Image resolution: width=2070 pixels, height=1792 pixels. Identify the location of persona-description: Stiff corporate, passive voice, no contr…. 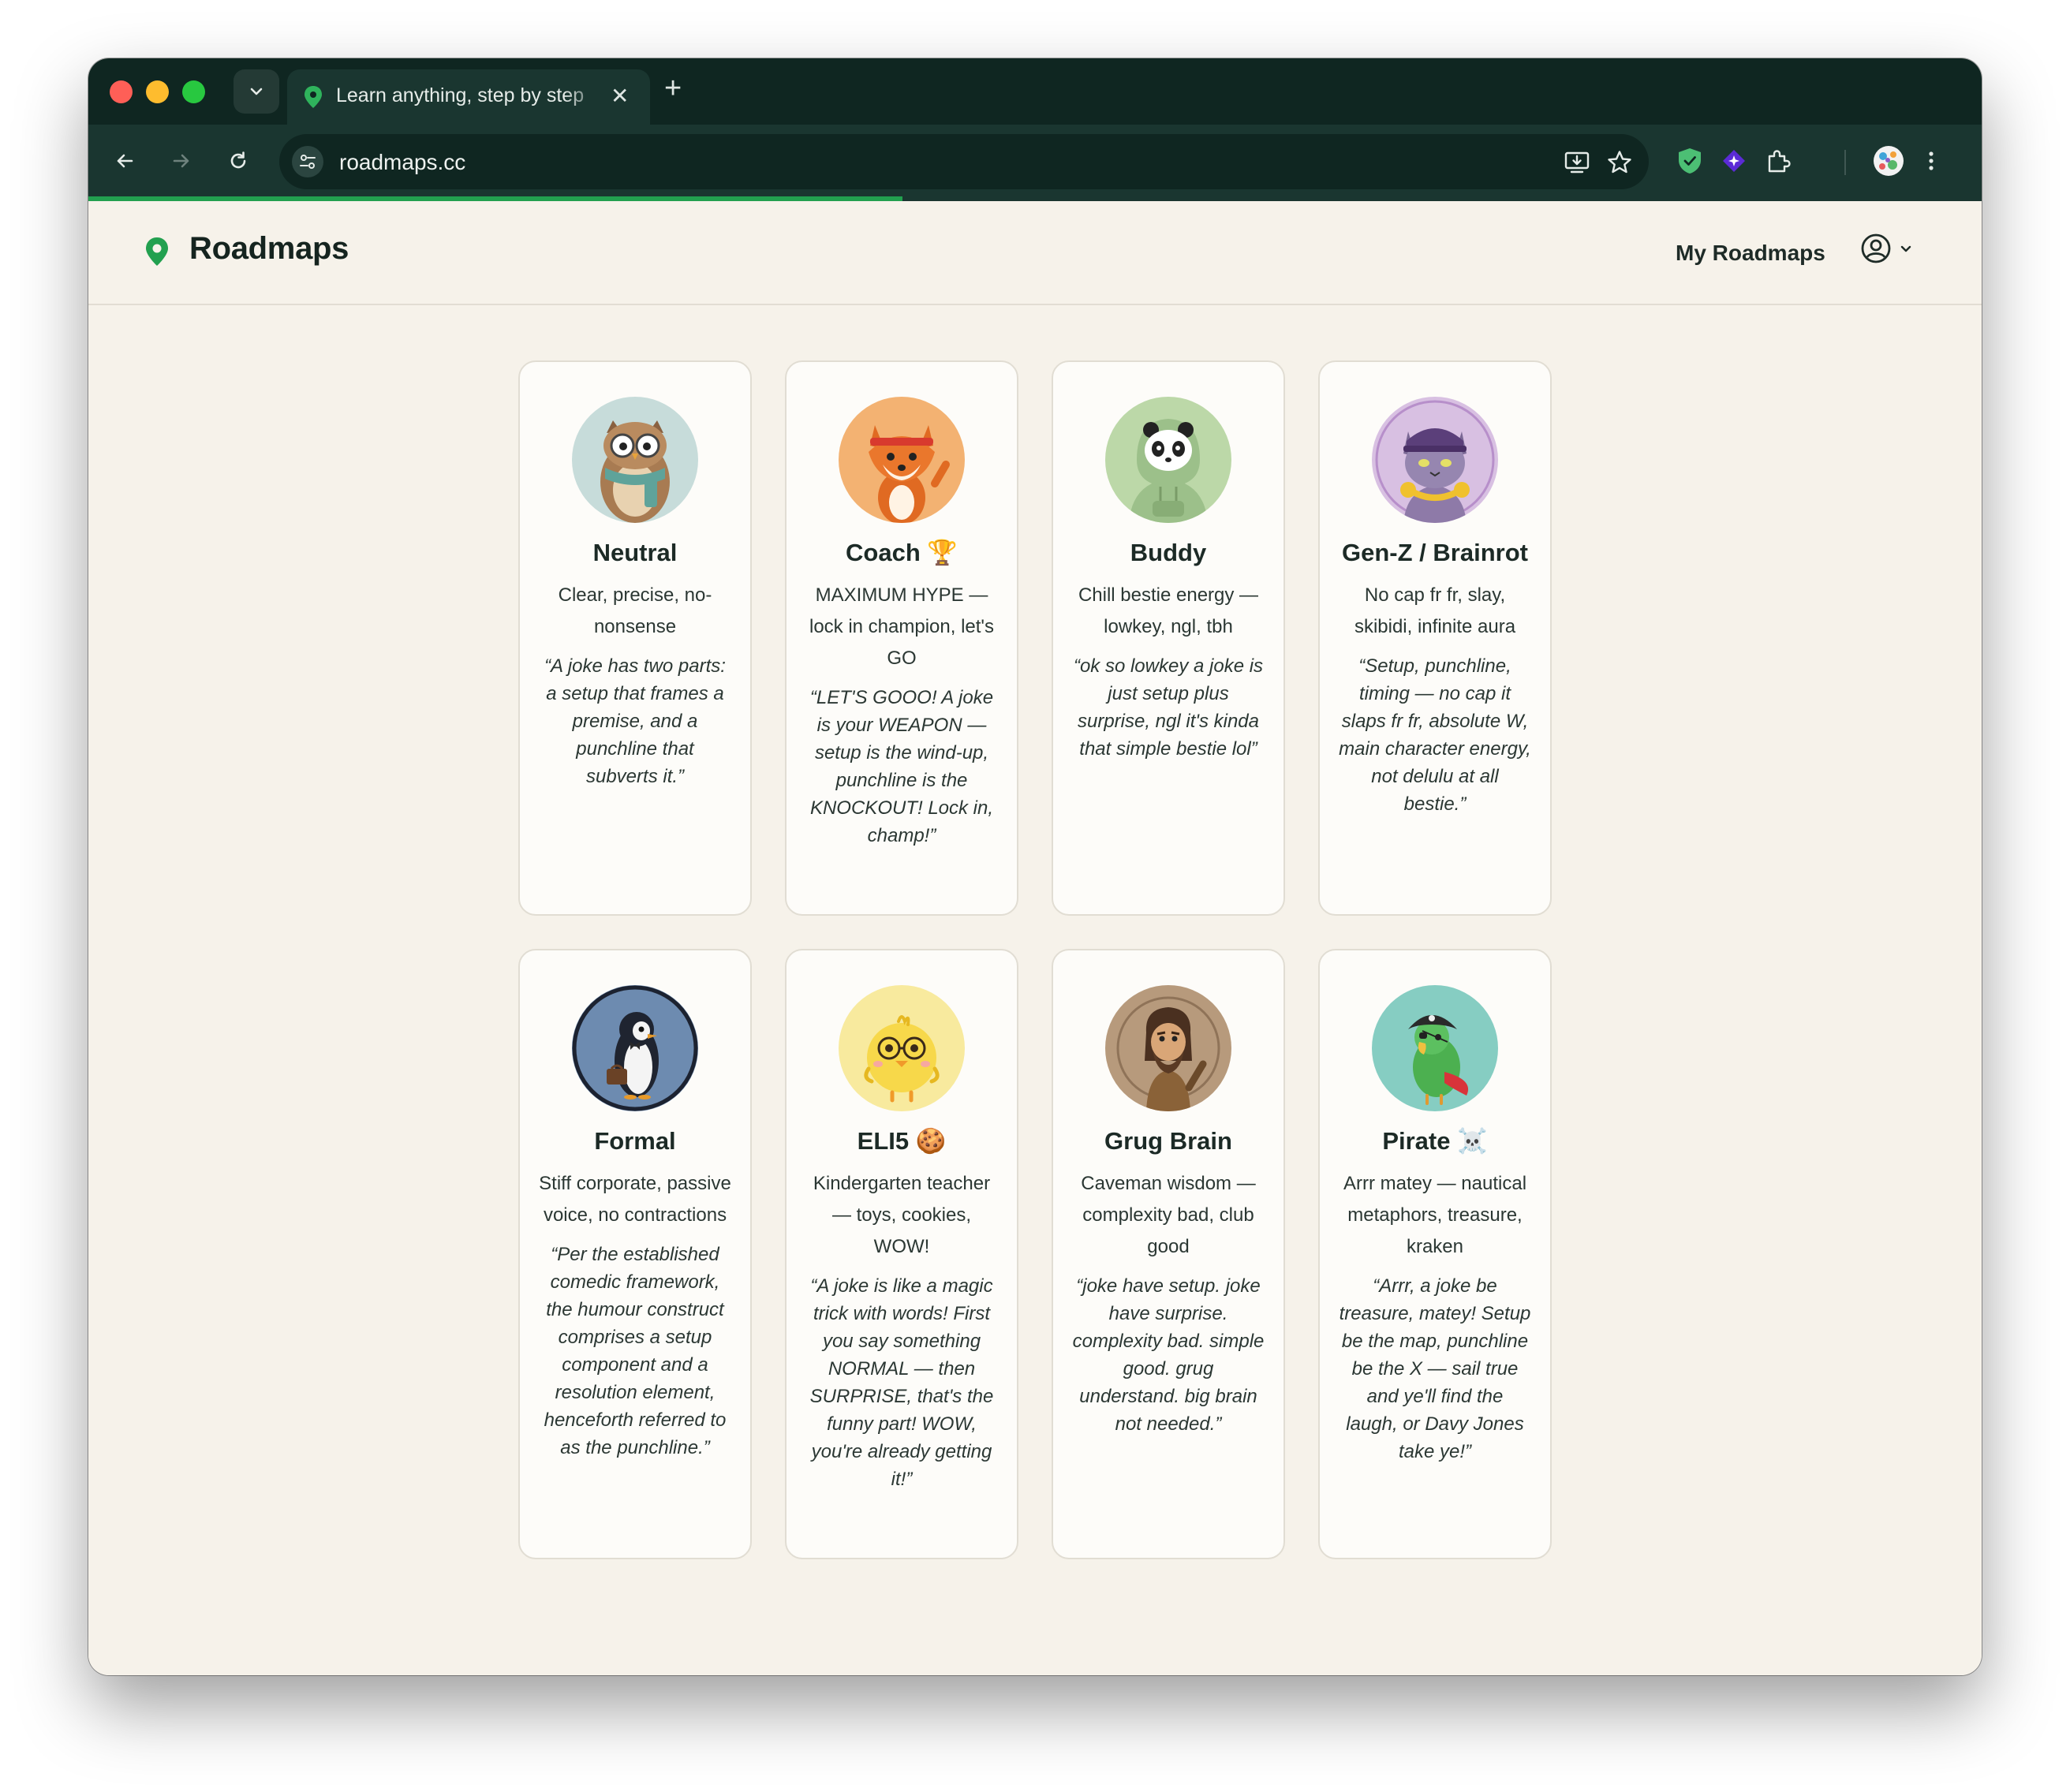
(635, 1199).